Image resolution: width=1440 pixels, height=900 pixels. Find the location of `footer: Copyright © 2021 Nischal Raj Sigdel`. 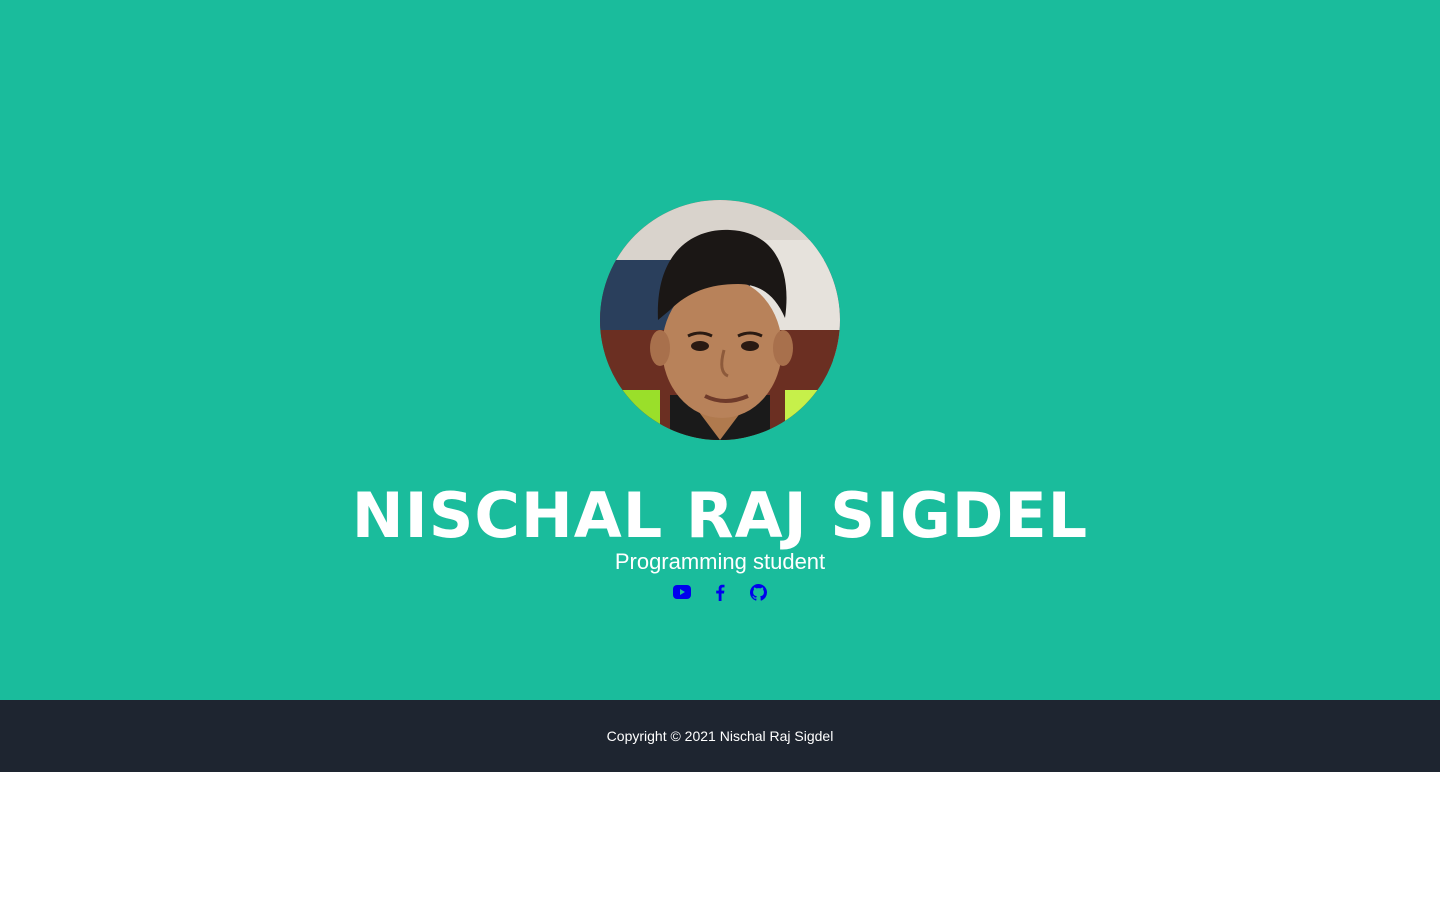

footer: Copyright © 2021 Nischal Raj Sigdel is located at coordinates (720, 736).